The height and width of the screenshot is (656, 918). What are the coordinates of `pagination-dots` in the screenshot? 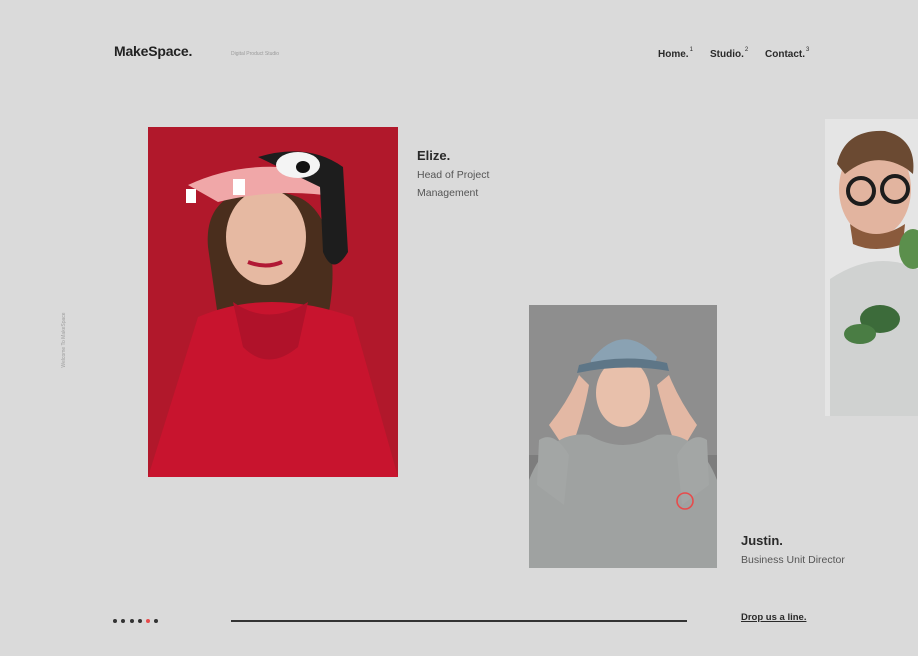 It's located at (136, 621).